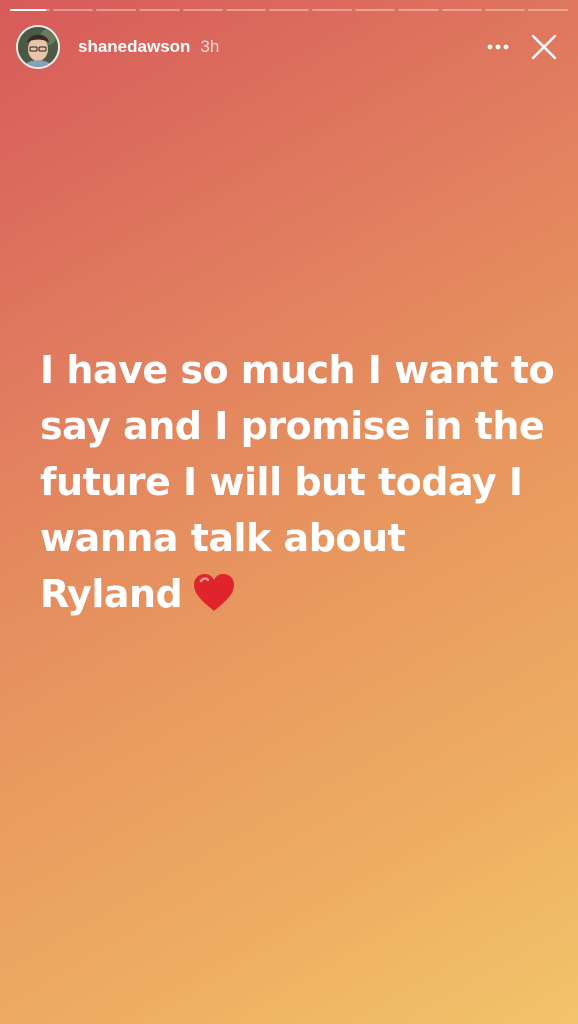  I want to click on more-options-button, so click(498, 47).